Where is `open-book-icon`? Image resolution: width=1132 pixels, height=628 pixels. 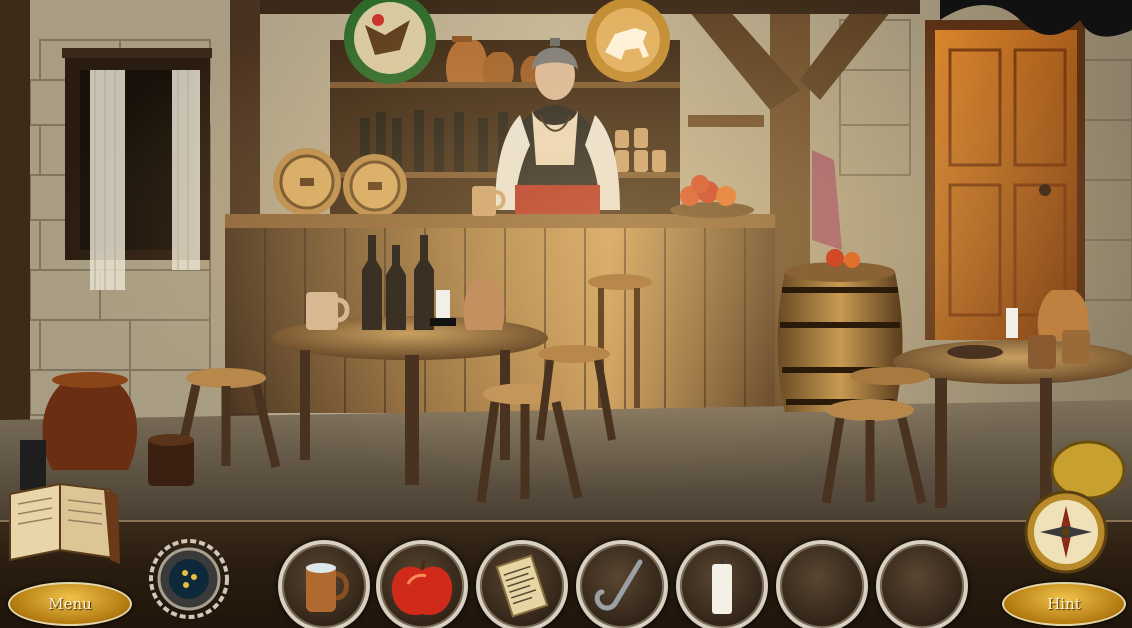
open-book-icon is located at coordinates (64, 523).